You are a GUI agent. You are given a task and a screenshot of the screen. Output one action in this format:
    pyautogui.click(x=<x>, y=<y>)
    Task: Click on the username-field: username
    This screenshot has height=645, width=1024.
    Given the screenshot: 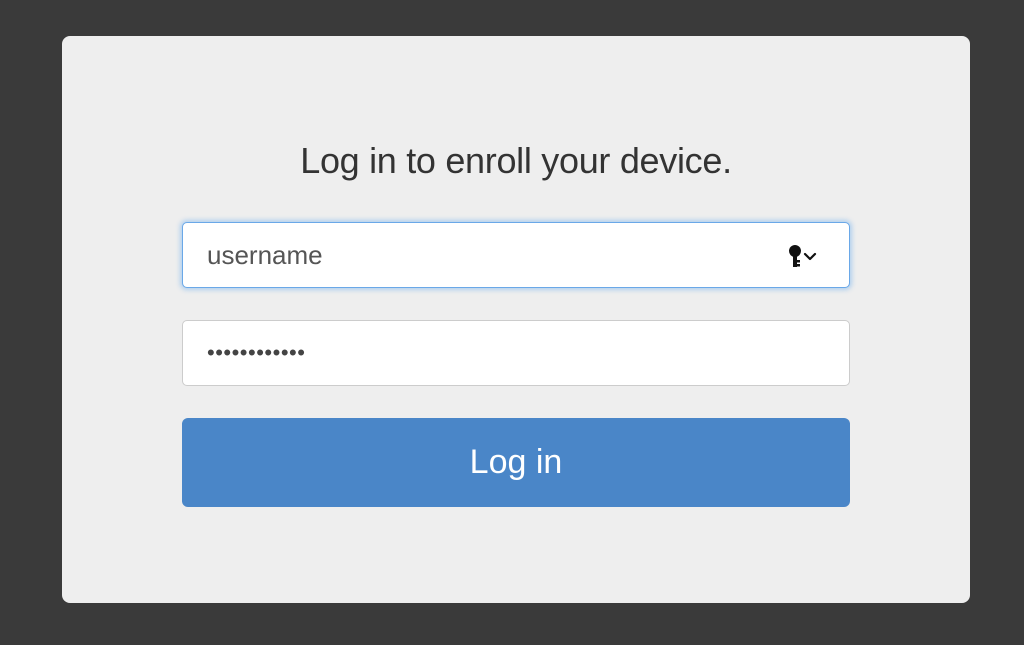 What is the action you would take?
    pyautogui.click(x=516, y=255)
    